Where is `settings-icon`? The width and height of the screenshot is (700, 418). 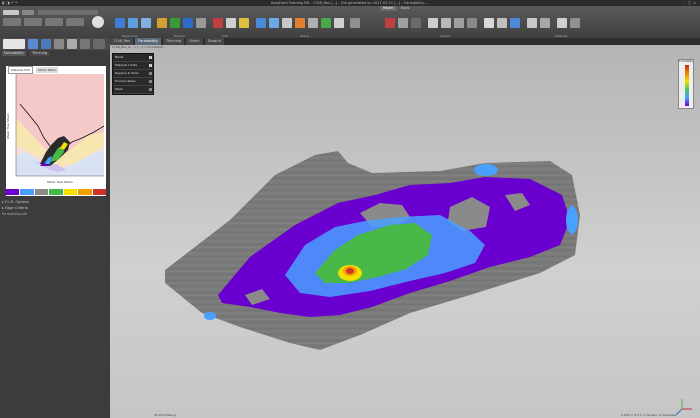
settings-icon is located at coordinates (562, 23).